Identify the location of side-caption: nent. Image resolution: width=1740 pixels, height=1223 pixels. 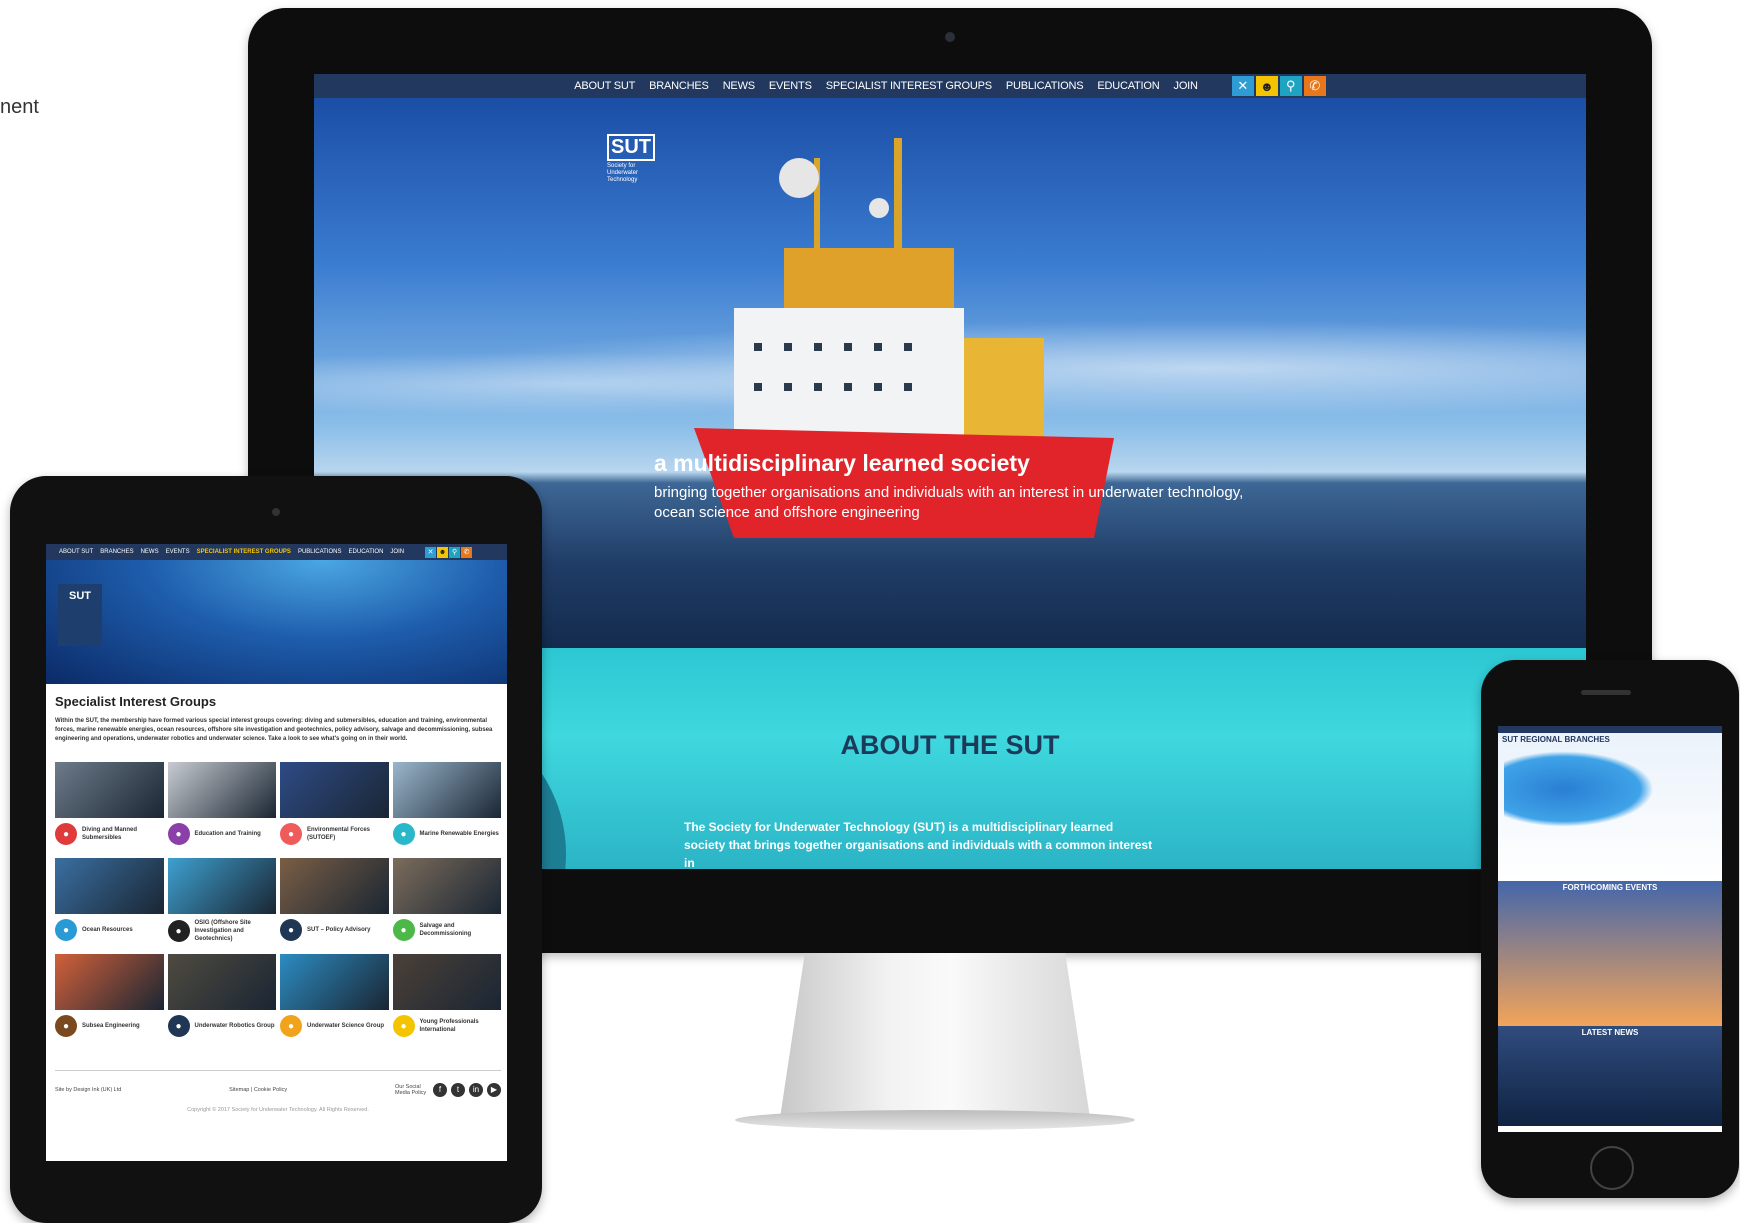
(19, 107).